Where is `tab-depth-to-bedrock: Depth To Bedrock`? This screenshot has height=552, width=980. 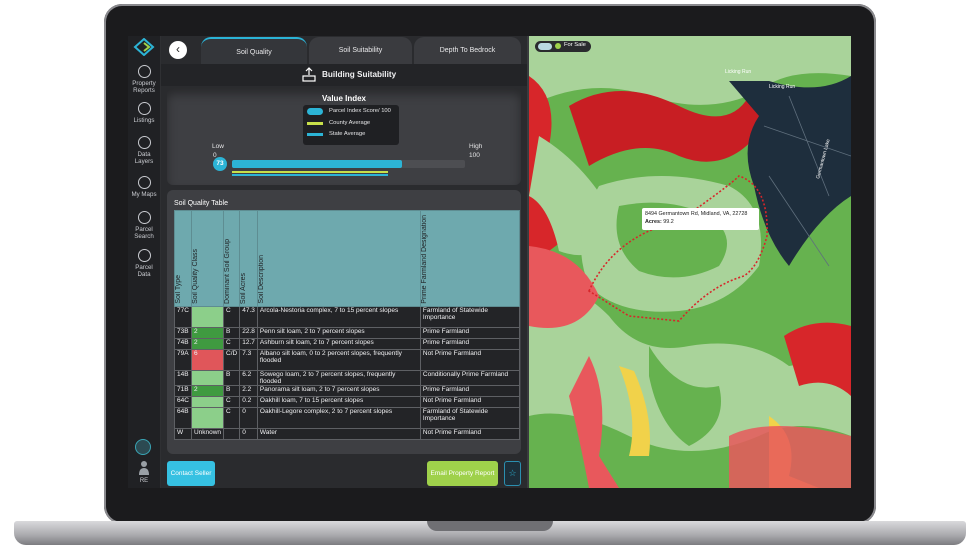
tab-depth-to-bedrock: Depth To Bedrock is located at coordinates (467, 51).